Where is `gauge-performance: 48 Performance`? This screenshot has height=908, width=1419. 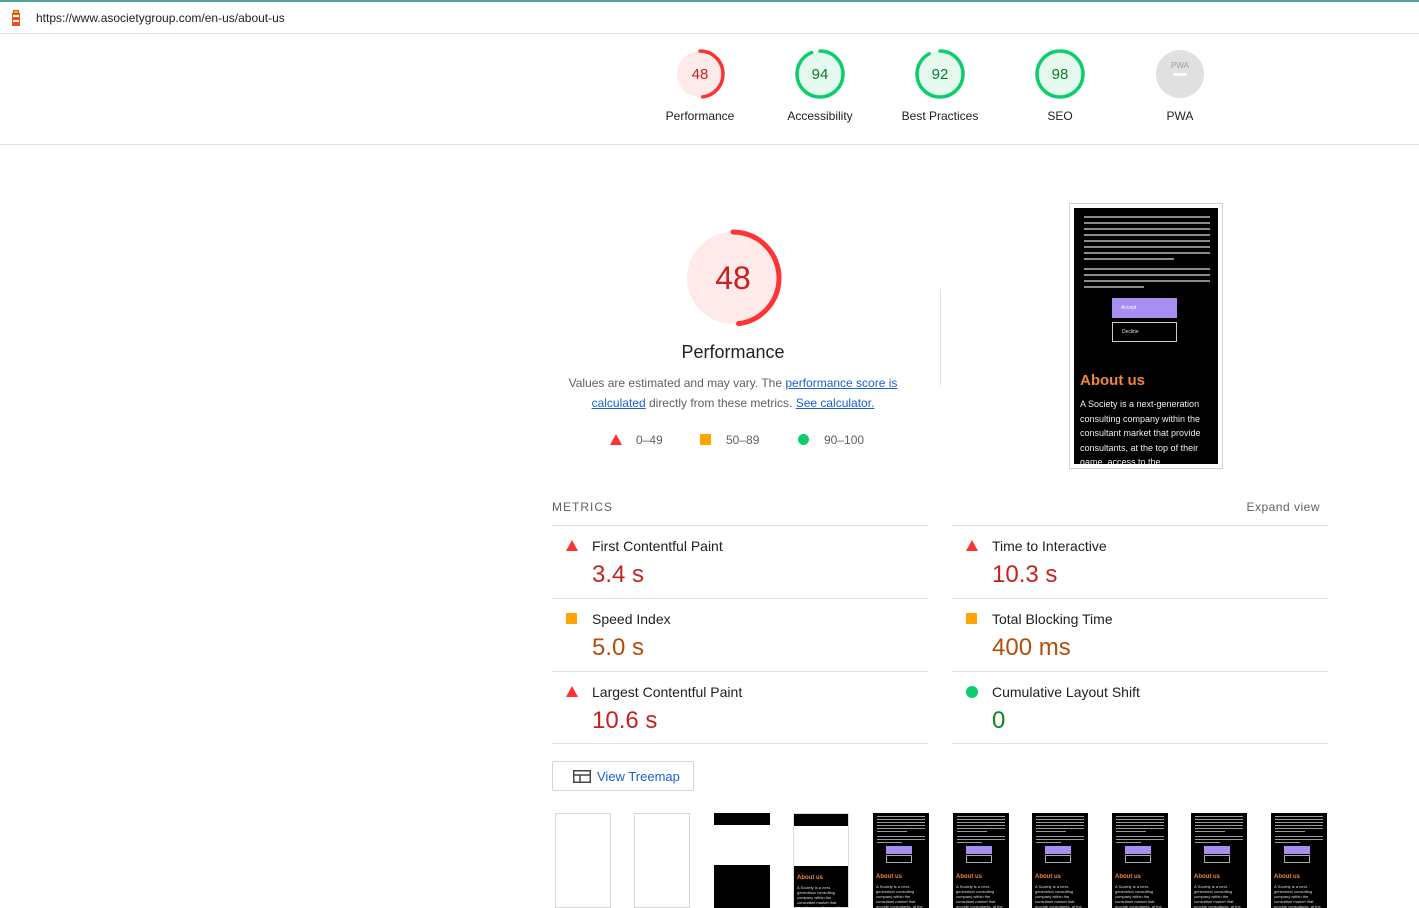
gauge-performance: 48 Performance is located at coordinates (700, 85).